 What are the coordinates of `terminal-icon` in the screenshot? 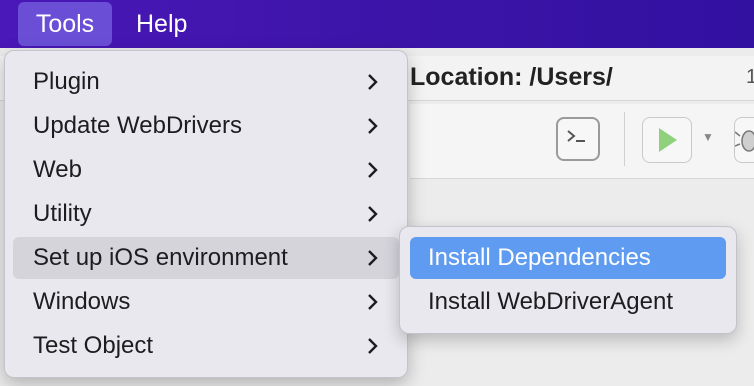 It's located at (576, 136).